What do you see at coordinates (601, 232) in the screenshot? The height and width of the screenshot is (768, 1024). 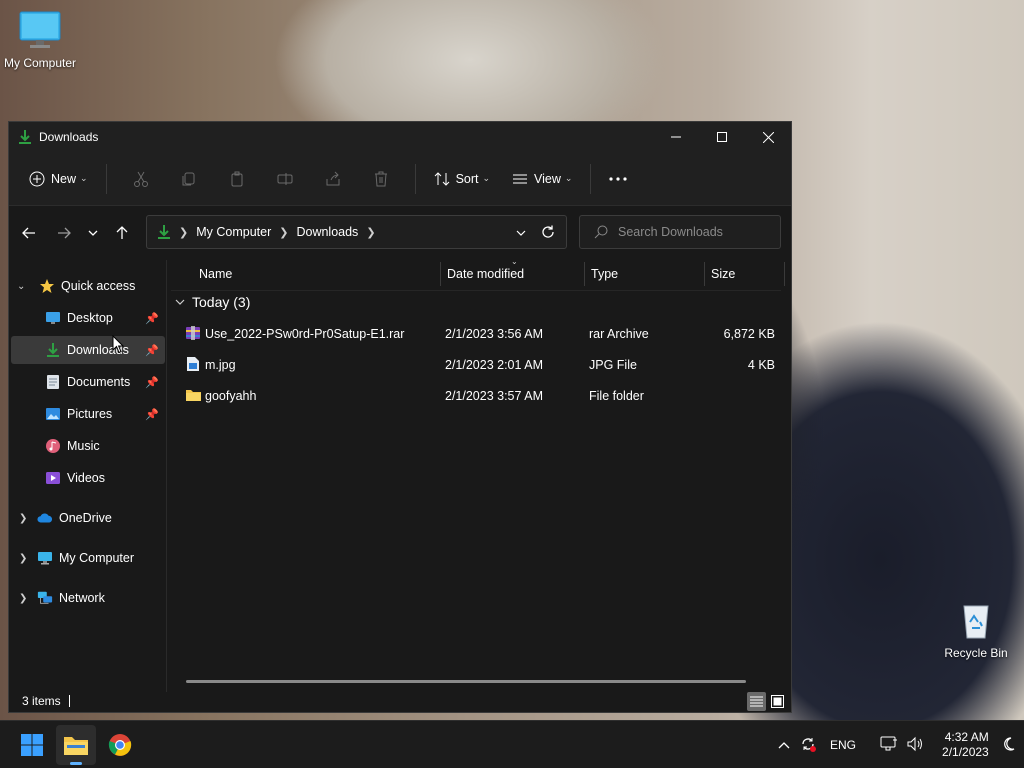 I see `search-icon` at bounding box center [601, 232].